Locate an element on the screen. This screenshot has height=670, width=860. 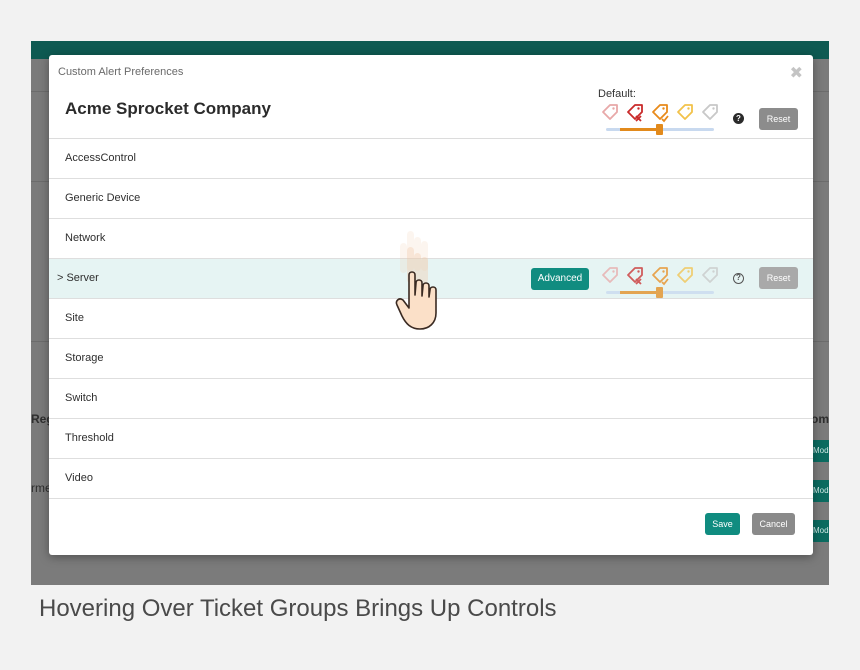
ticket-group-row-switch: Switch is located at coordinates (431, 399).